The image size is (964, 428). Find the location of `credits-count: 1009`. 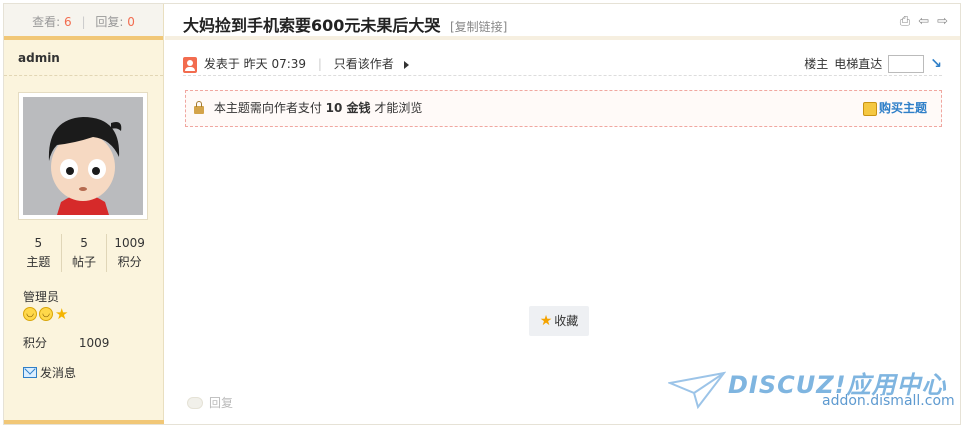

credits-count: 1009 is located at coordinates (129, 243).